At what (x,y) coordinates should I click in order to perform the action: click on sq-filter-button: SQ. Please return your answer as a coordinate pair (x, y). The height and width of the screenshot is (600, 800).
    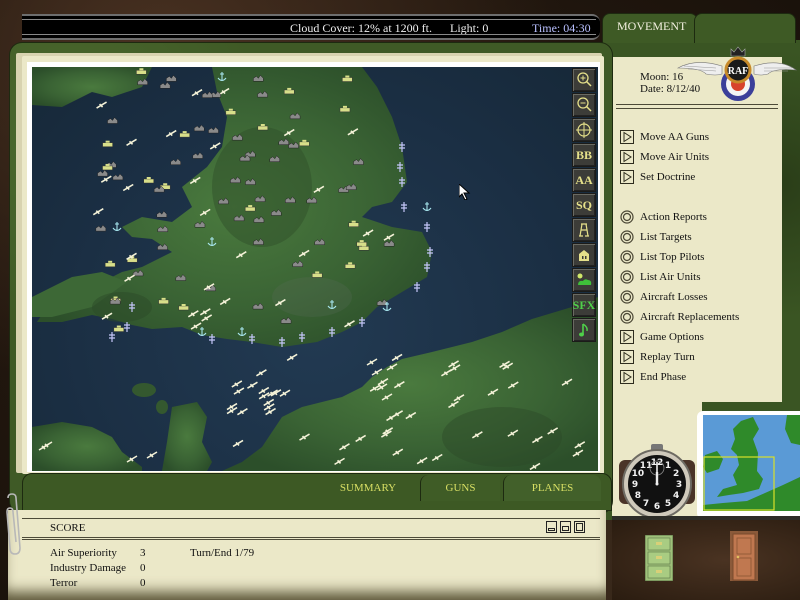
    Looking at the image, I should click on (584, 205).